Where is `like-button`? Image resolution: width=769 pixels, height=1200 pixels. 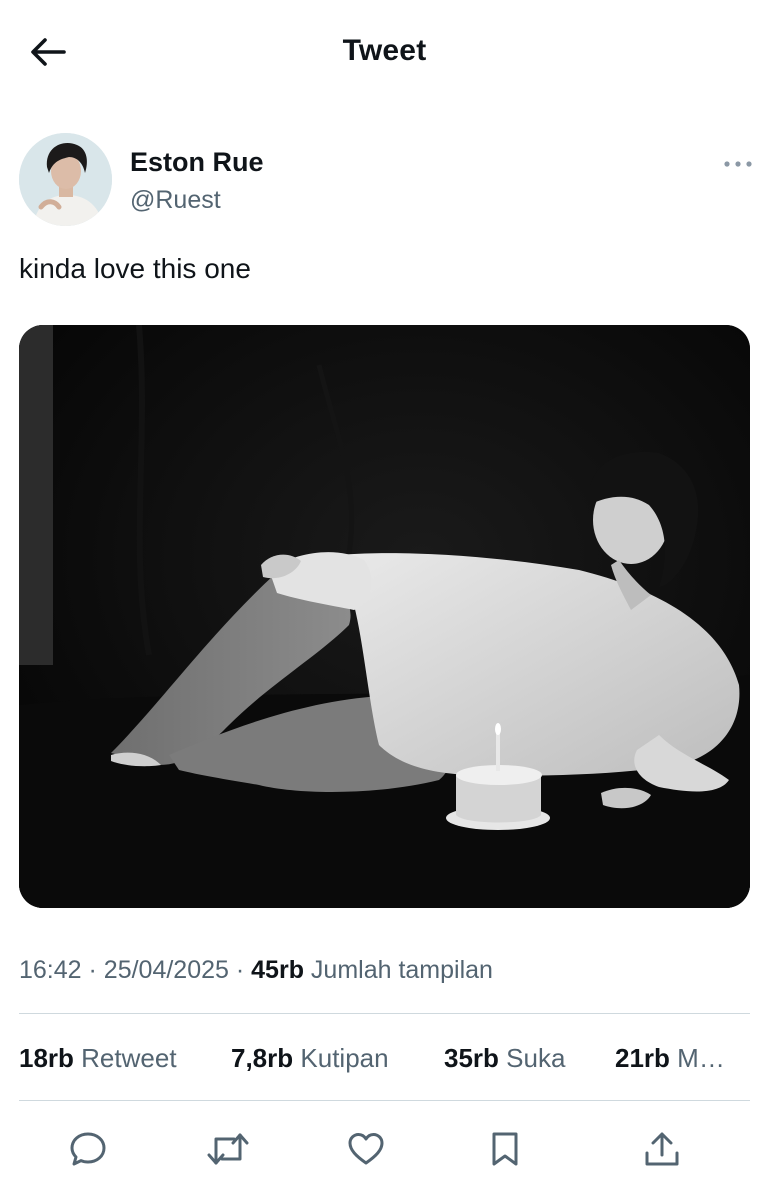 like-button is located at coordinates (366, 1149).